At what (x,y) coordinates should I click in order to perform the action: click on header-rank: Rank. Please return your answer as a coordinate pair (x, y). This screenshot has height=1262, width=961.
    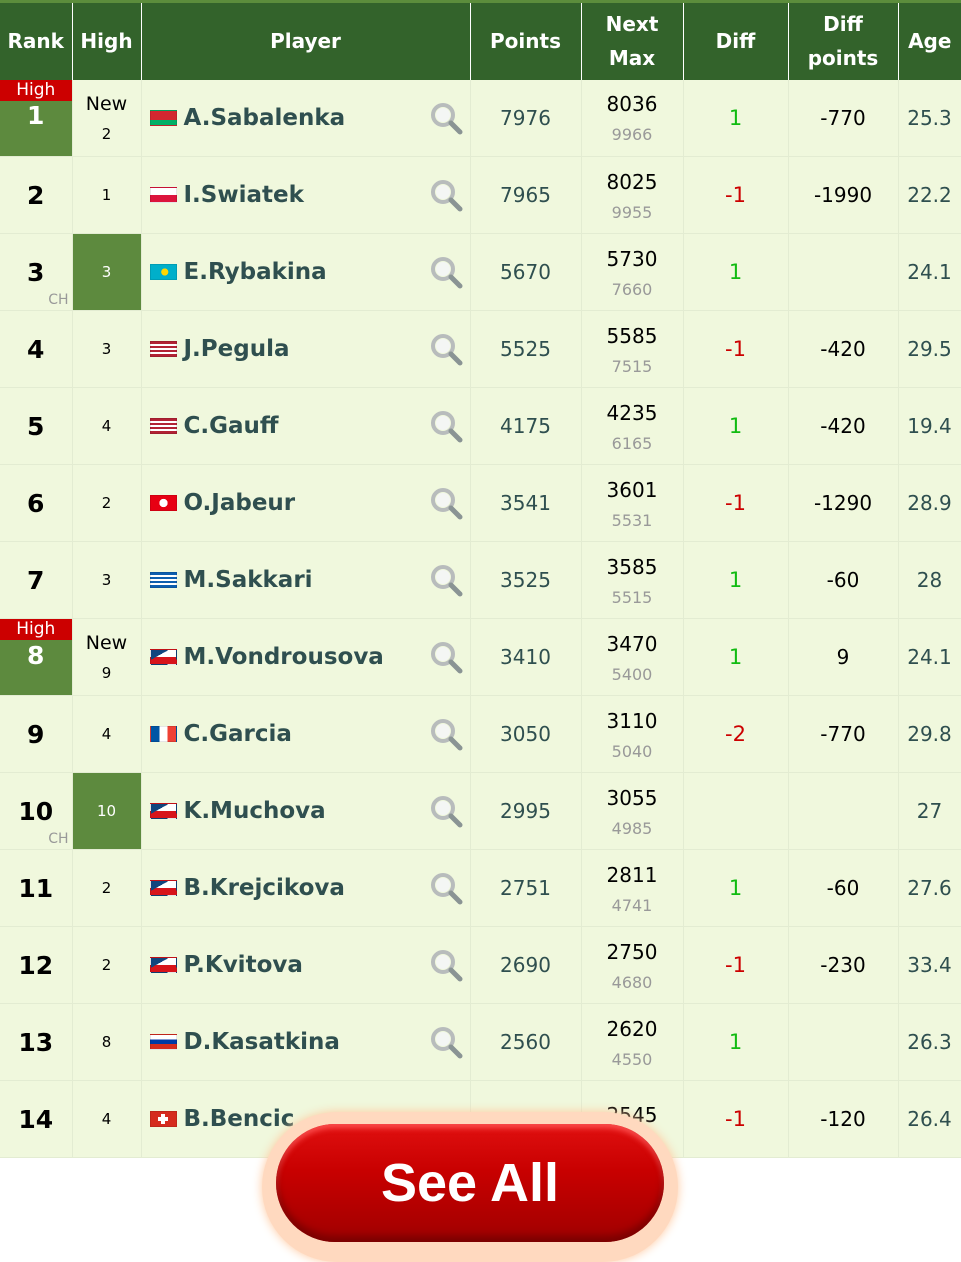
    Looking at the image, I should click on (36, 40).